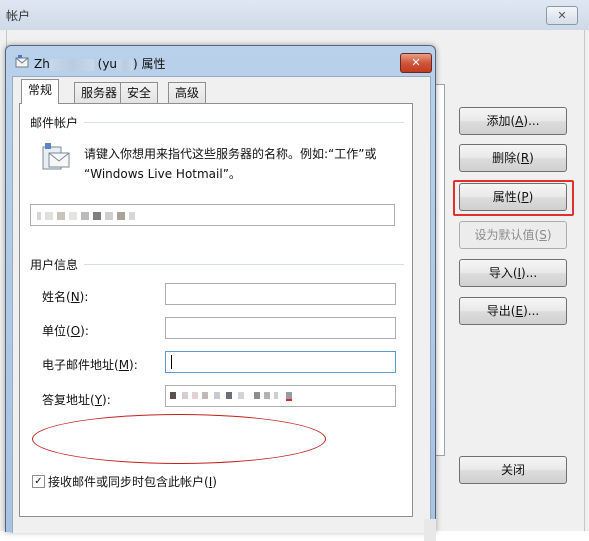  I want to click on account-name-input, so click(212, 215).